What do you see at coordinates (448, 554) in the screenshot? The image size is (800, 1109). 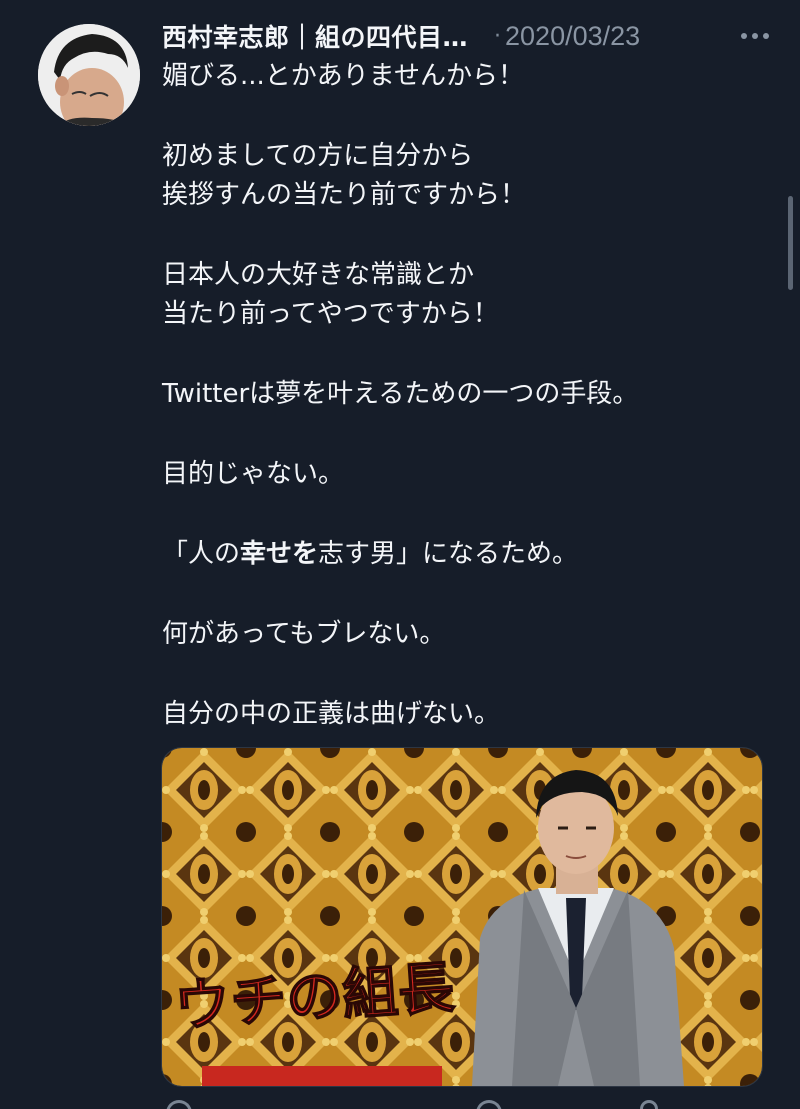 I see `tweet-text-segment: 志す男」になるため。` at bounding box center [448, 554].